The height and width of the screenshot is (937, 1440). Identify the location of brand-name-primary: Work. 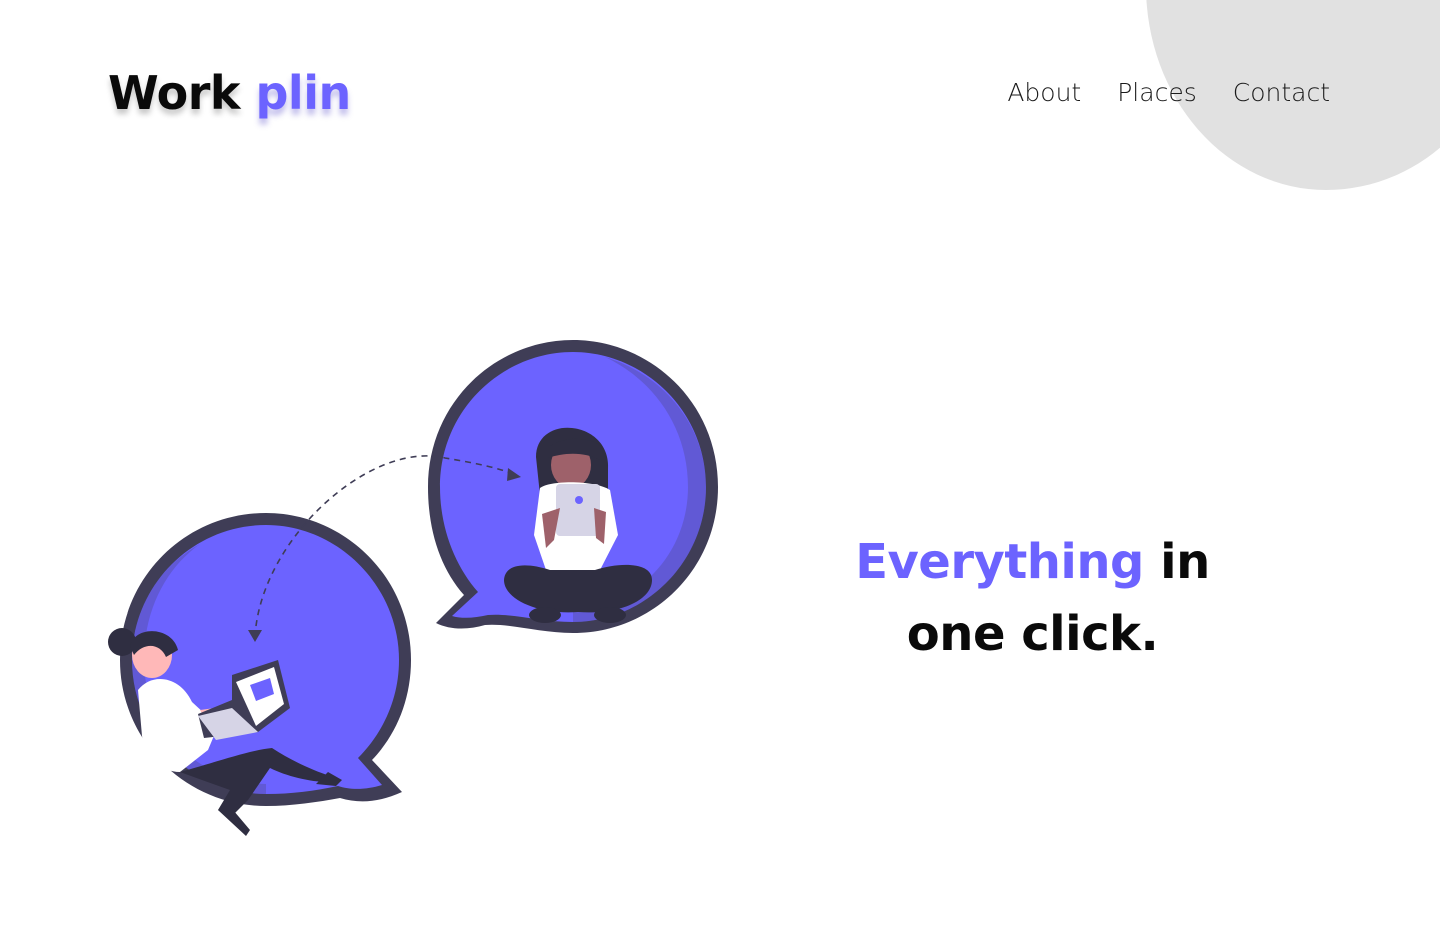
(174, 93).